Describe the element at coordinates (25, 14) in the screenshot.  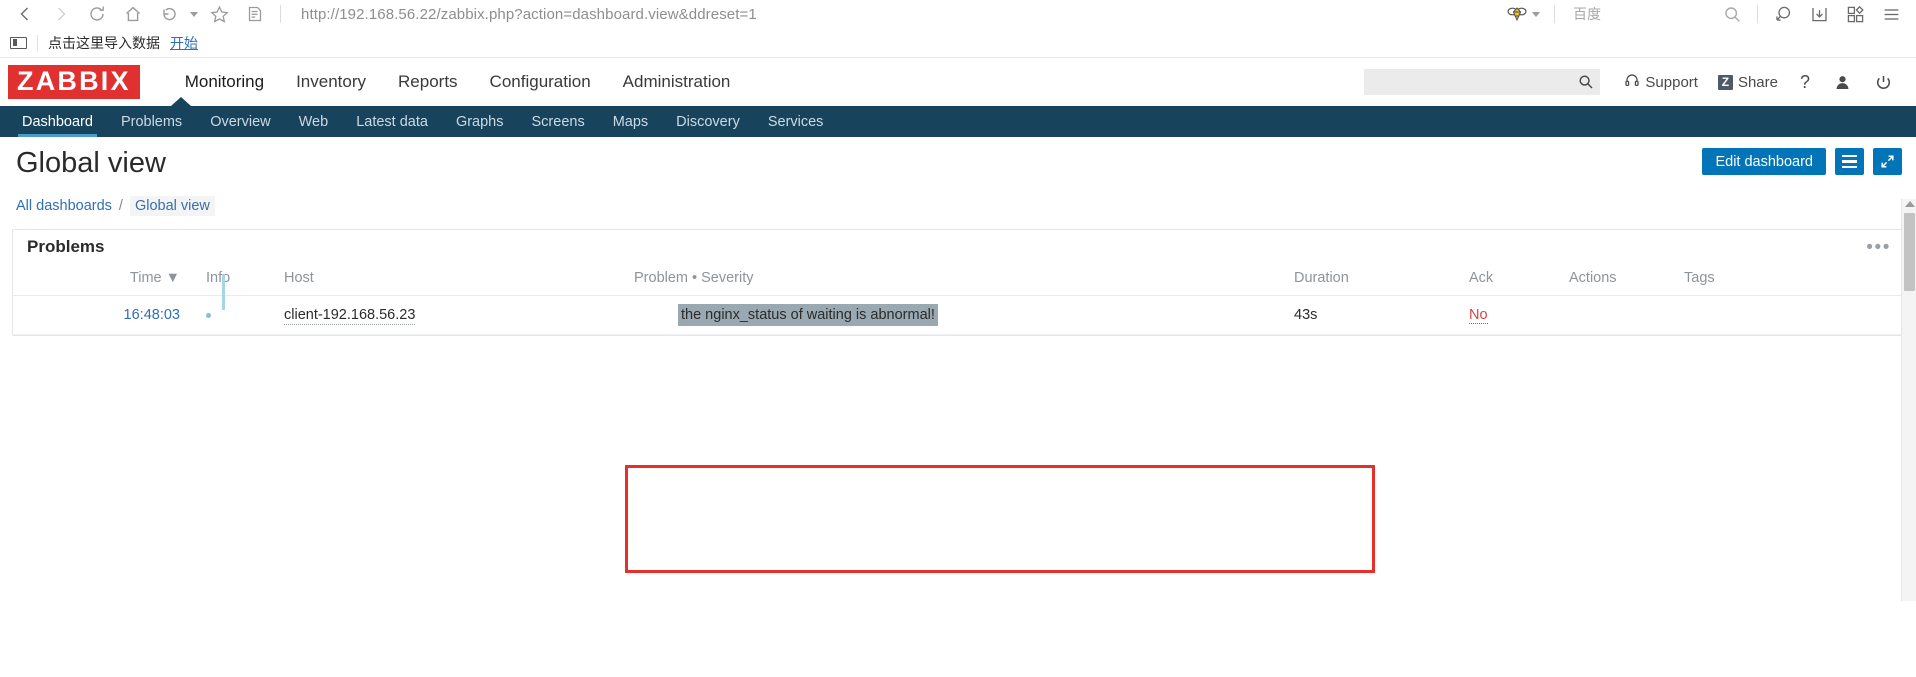
I see `back-icon` at that location.